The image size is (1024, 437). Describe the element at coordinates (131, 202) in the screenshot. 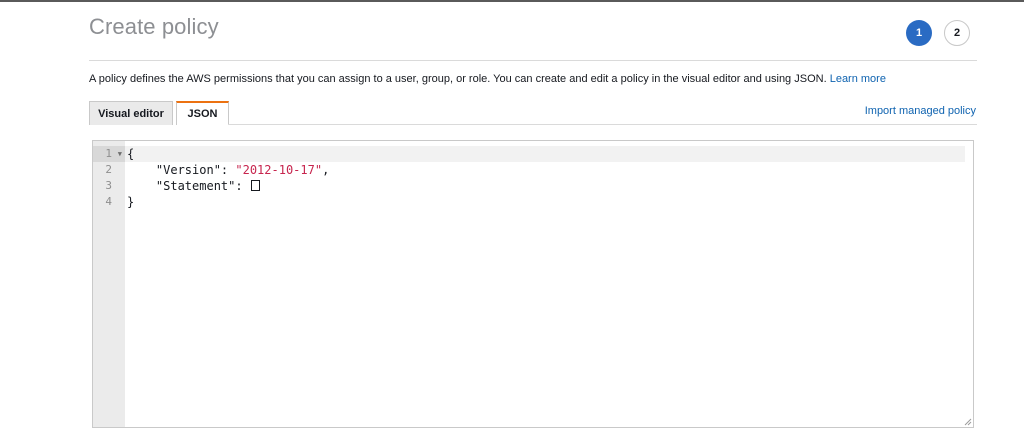

I see `code-token: }` at that location.